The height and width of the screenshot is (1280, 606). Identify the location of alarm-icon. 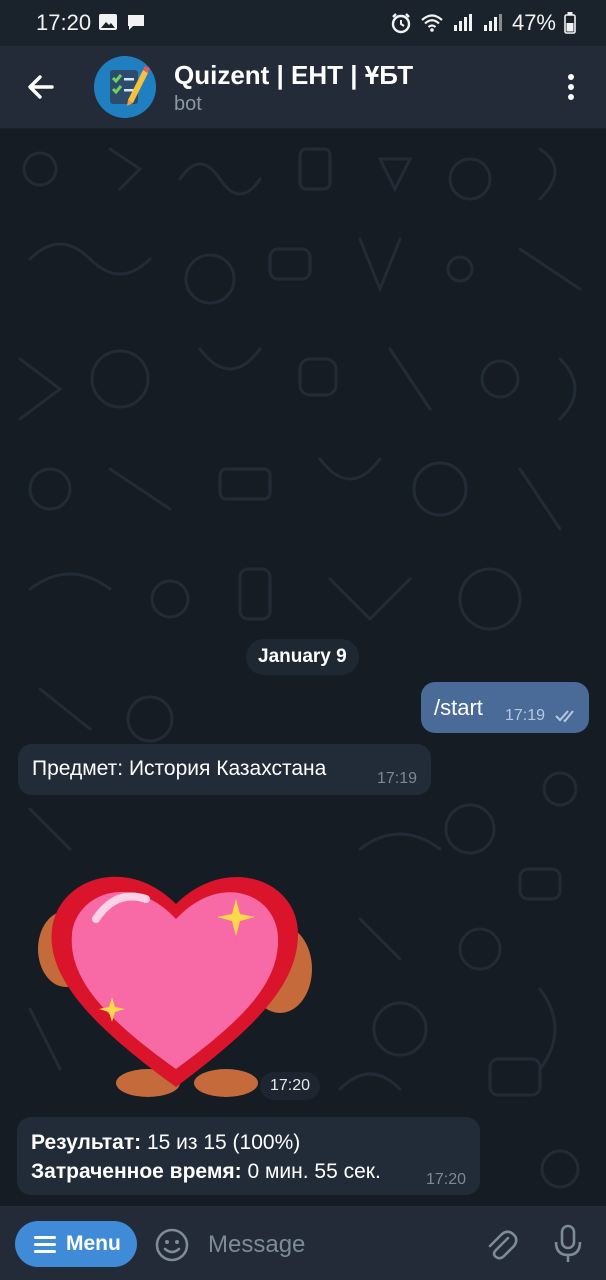
(401, 23).